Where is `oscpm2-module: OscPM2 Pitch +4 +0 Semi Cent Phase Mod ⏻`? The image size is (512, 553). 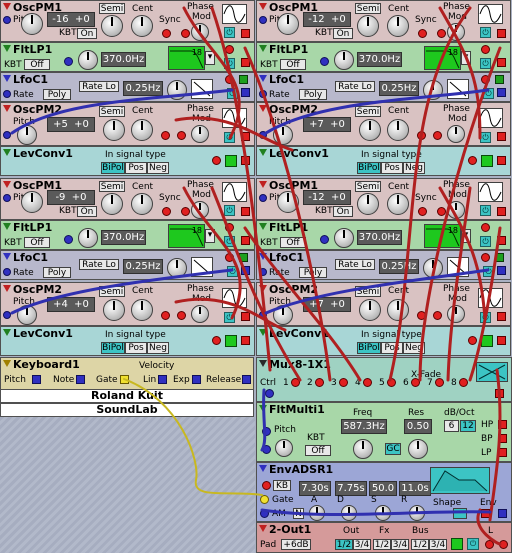 oscpm2-module: OscPM2 Pitch +4 +0 Semi Cent Phase Mod ⏻ is located at coordinates (127, 304).